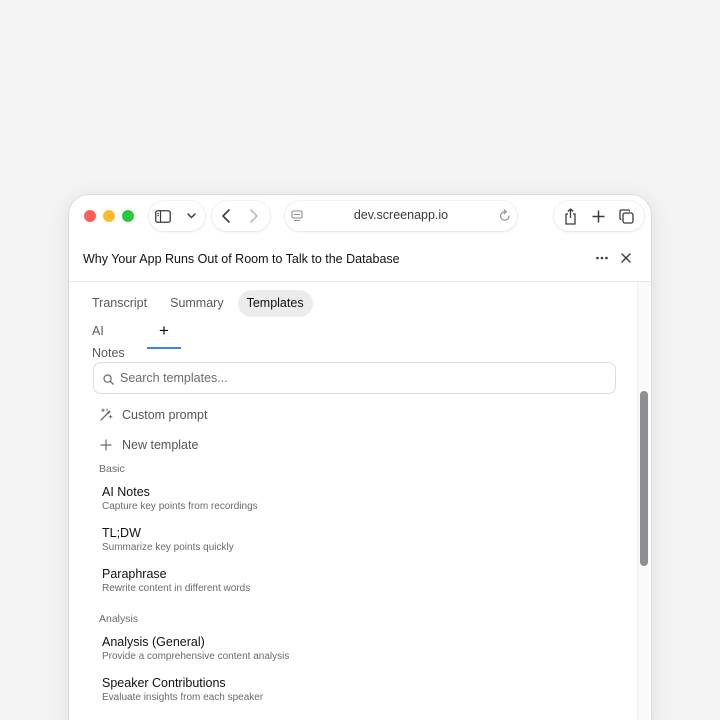 Image resolution: width=720 pixels, height=720 pixels. Describe the element at coordinates (164, 683) in the screenshot. I see `template-title: Speaker Contributions` at that location.